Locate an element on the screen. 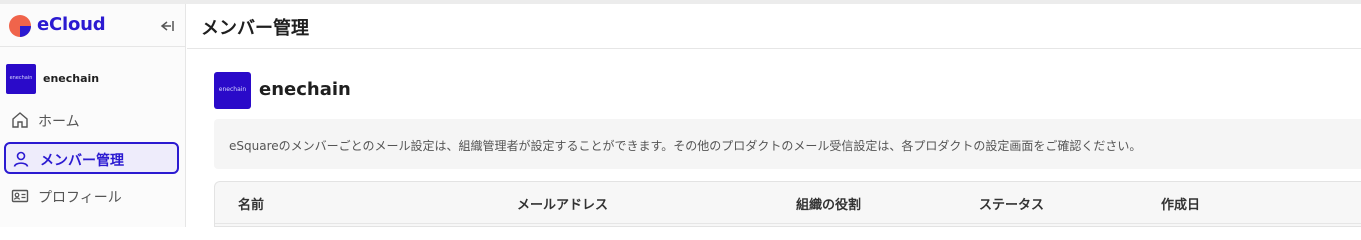 Image resolution: width=1361 pixels, height=240 pixels. brand-bar: eCloud is located at coordinates (93, 25).